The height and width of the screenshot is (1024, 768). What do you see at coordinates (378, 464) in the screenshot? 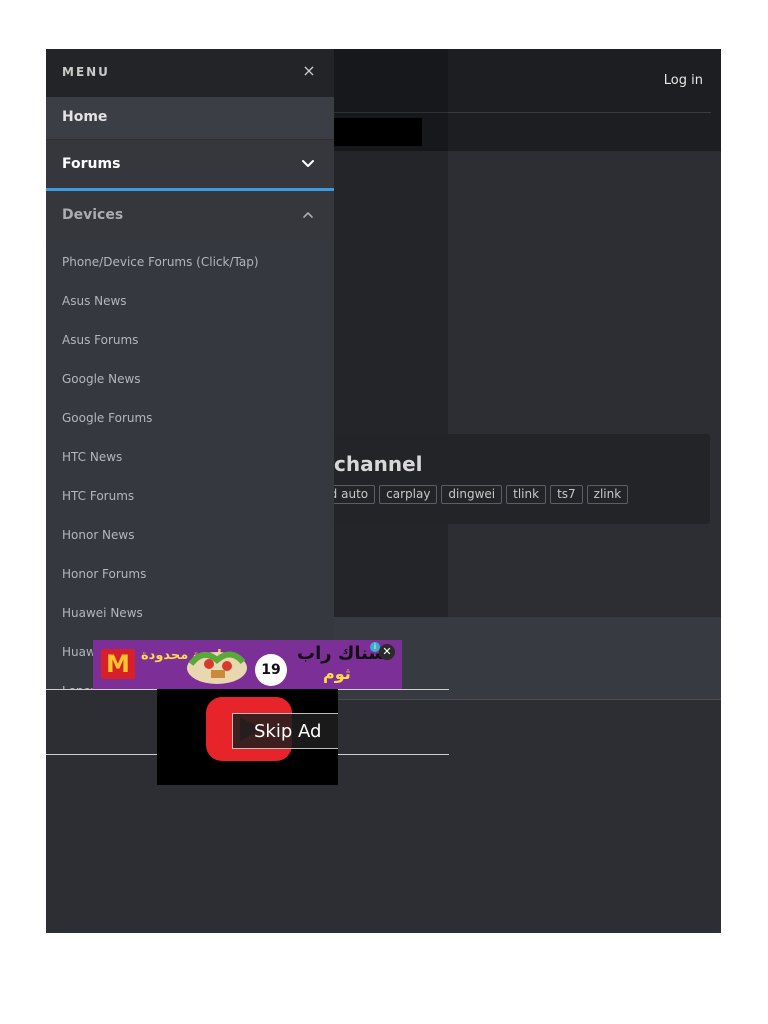
I see `thread-title: channel` at bounding box center [378, 464].